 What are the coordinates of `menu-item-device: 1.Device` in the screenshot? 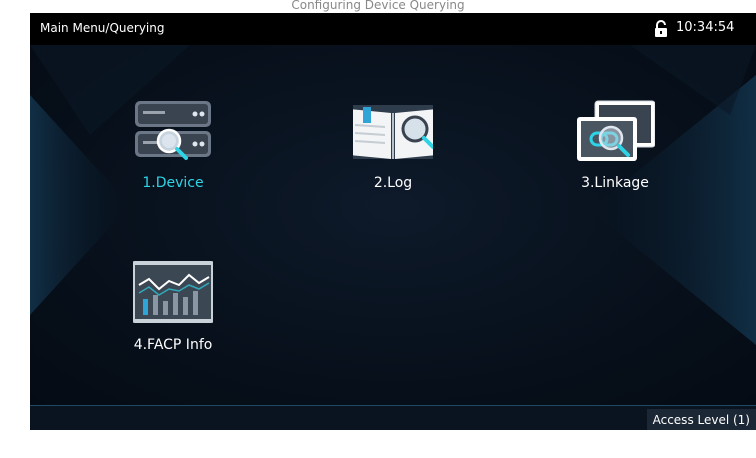 It's located at (173, 152).